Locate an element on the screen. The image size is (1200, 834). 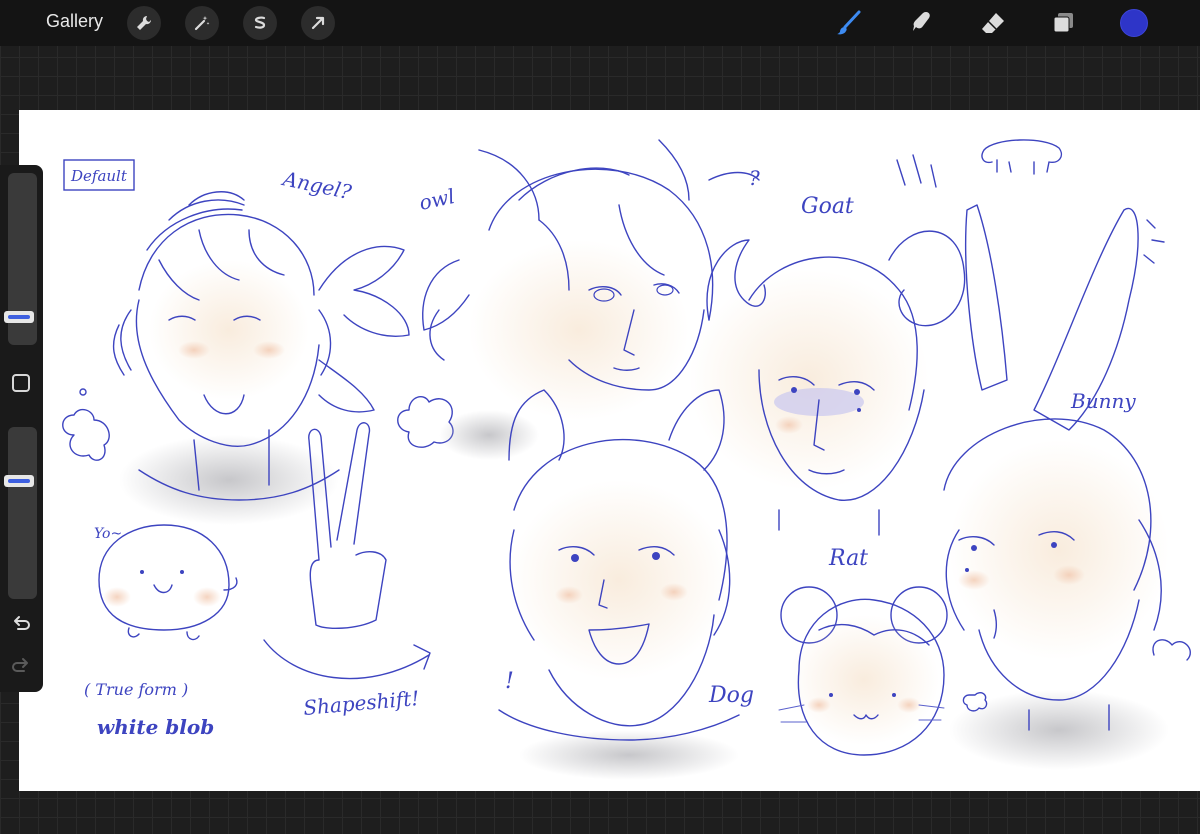
top-toolbar: Gallery is located at coordinates (600, 23).